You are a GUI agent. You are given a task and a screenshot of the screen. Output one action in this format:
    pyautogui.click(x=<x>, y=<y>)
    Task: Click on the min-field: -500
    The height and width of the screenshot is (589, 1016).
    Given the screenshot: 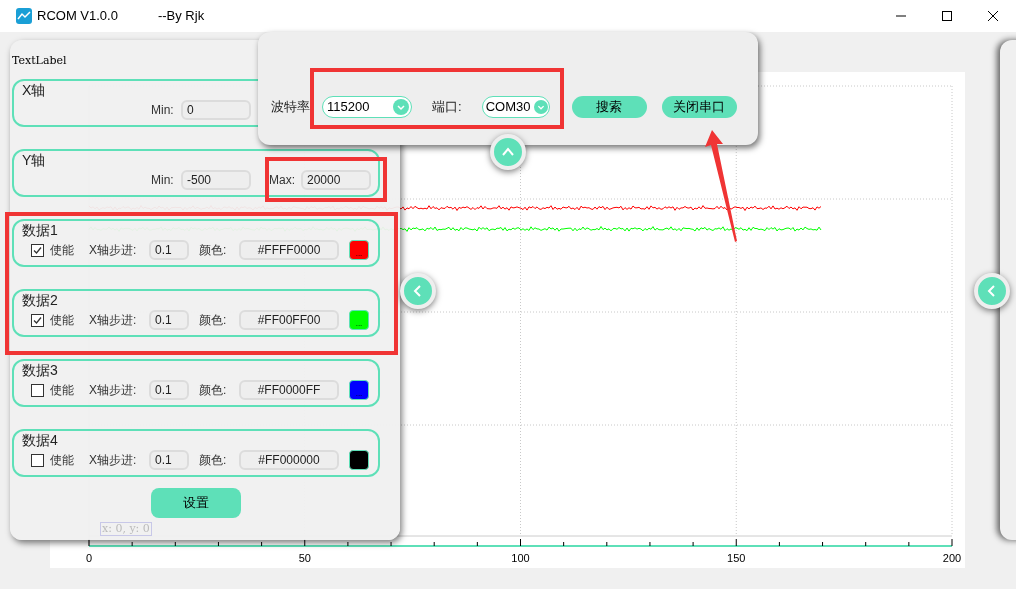 What is the action you would take?
    pyautogui.click(x=216, y=180)
    